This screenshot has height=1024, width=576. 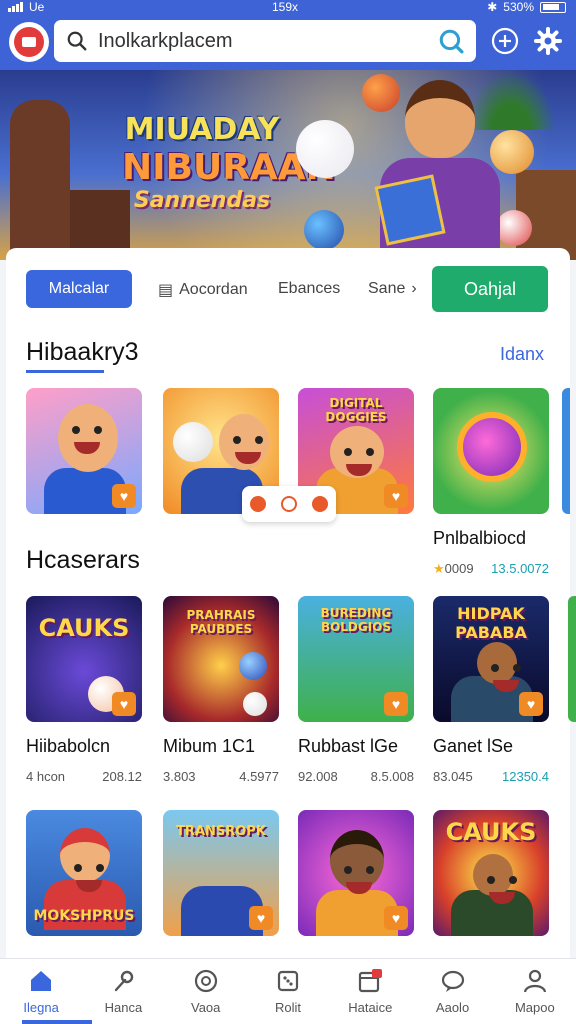 I want to click on section1-title: Hibaakry3, so click(x=82, y=352).